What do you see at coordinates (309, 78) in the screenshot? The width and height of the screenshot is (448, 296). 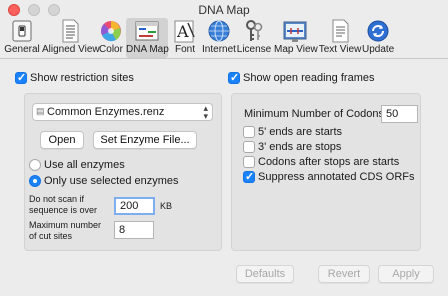 I see `show-orf-label: Show open reading frames` at bounding box center [309, 78].